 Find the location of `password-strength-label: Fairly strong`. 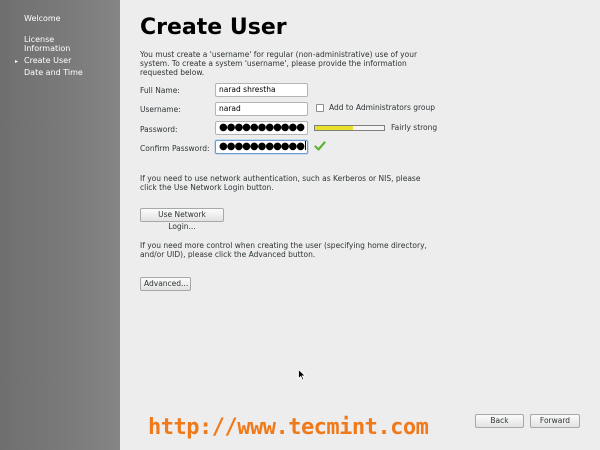

password-strength-label: Fairly strong is located at coordinates (414, 127).